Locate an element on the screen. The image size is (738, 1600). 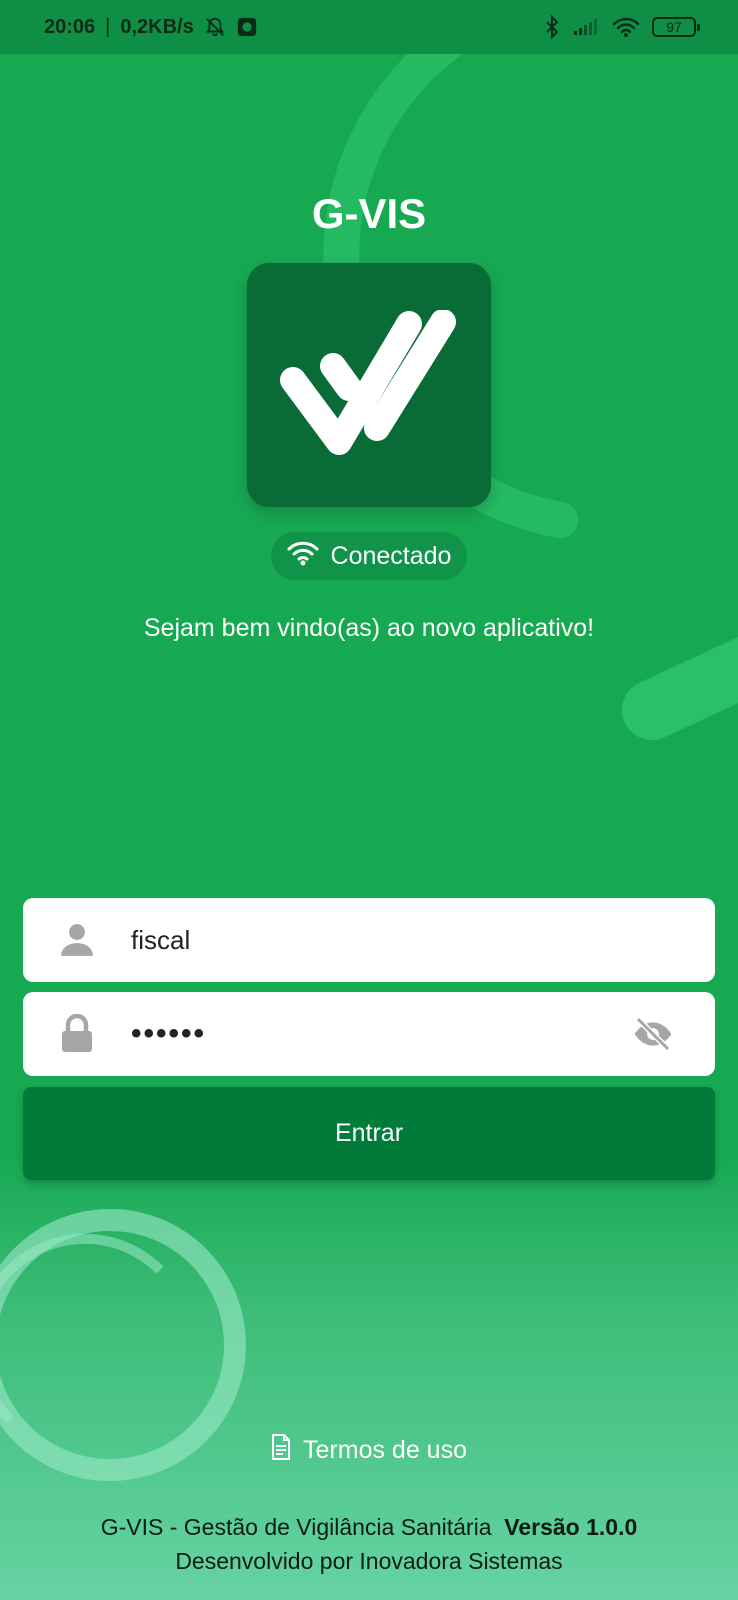
status-left: 20:06 | 0,2KB/s is located at coordinates (151, 27).